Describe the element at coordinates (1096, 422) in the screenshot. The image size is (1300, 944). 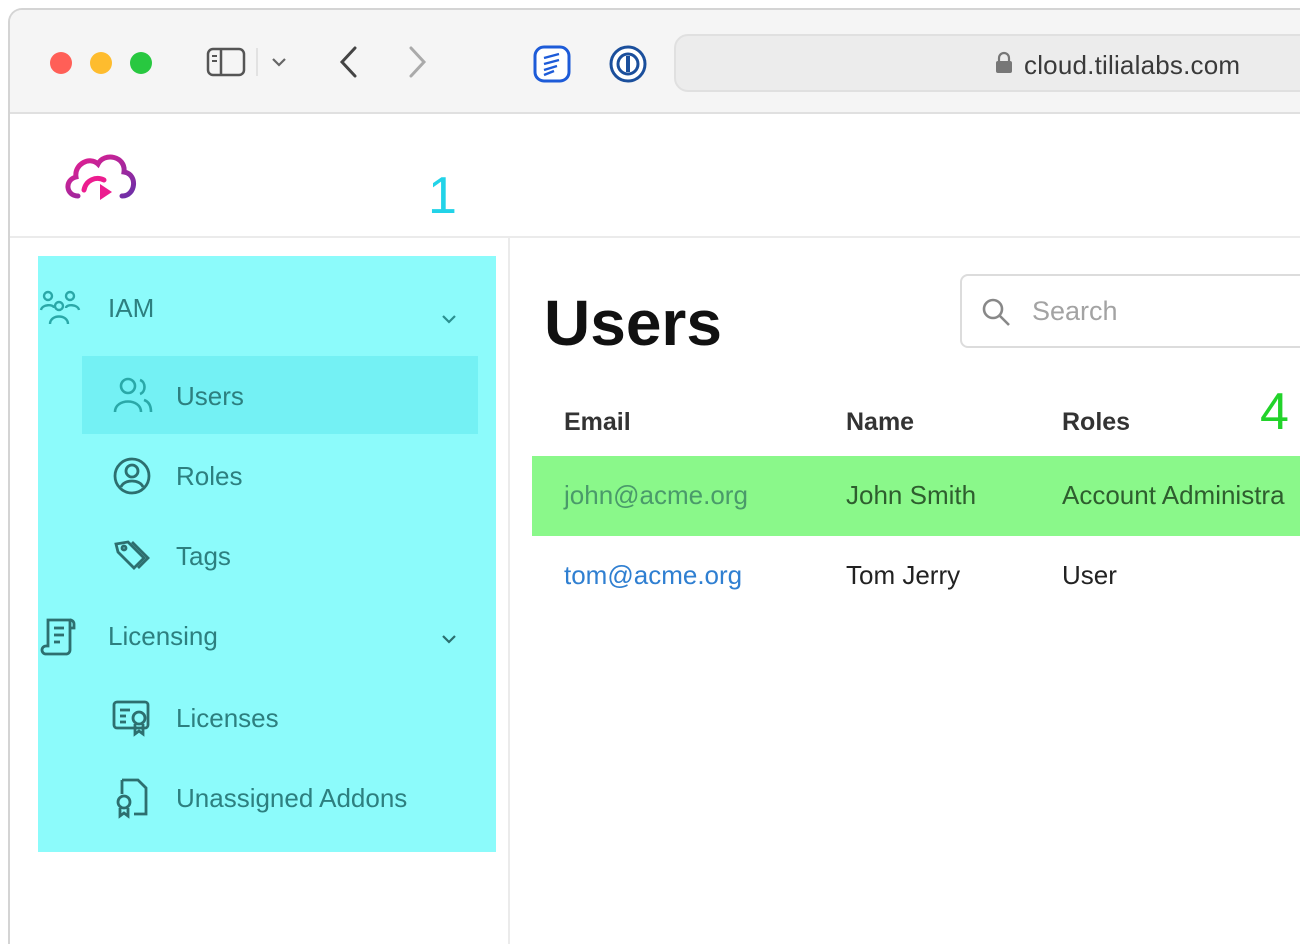
I see `column-header-roles: Roles` at that location.